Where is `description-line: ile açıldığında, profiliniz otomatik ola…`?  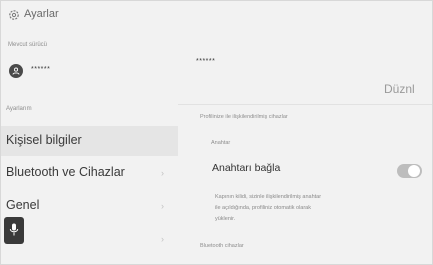 description-line: ile açıldığında, profiliniz otomatik ola… is located at coordinates (263, 208).